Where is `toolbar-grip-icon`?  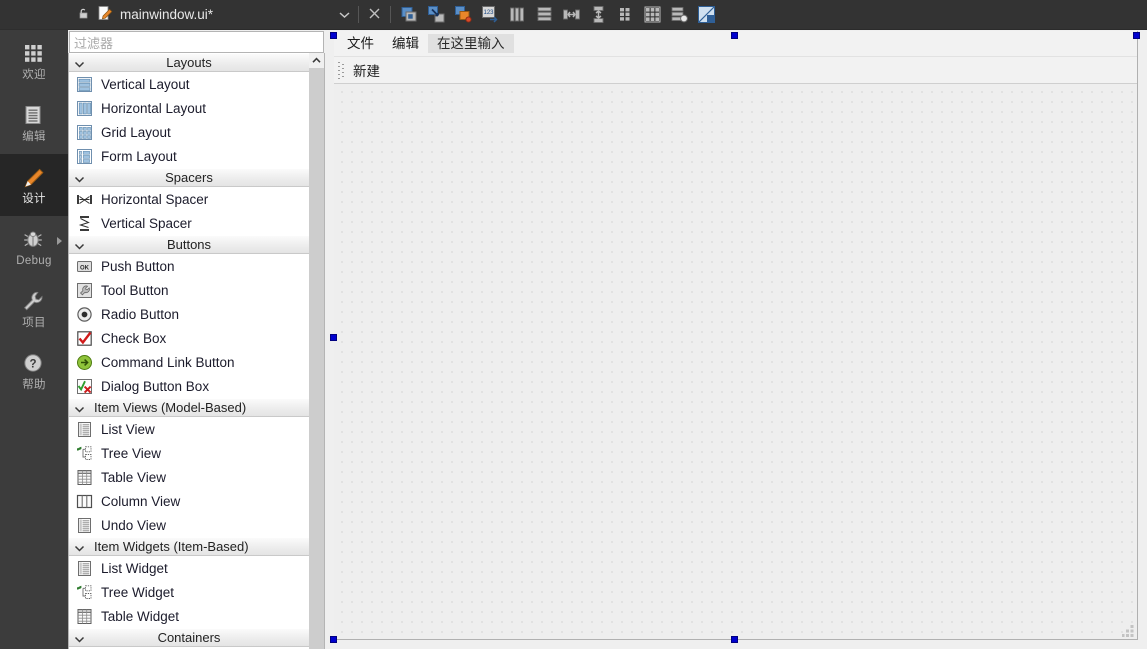
toolbar-grip-icon is located at coordinates (341, 70).